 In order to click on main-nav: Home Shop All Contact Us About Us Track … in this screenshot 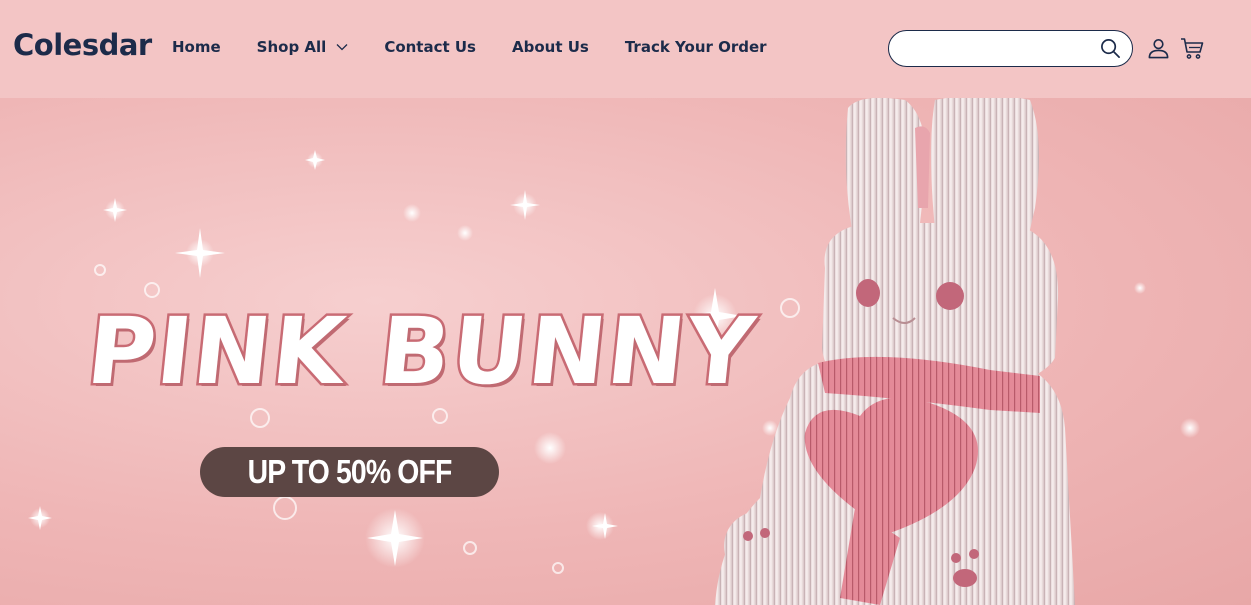, I will do `click(487, 47)`.